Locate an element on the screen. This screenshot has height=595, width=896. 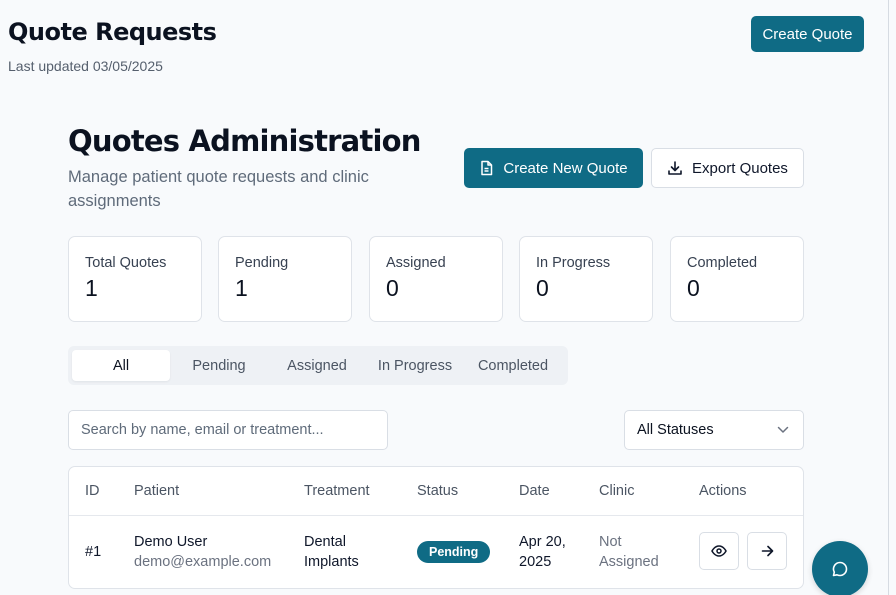
chat-icon is located at coordinates (840, 569).